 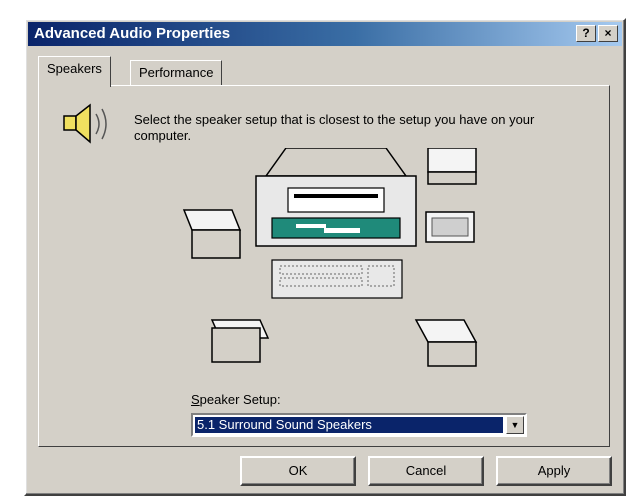 What do you see at coordinates (515, 425) in the screenshot?
I see `dropdown-arrow-icon: ▼` at bounding box center [515, 425].